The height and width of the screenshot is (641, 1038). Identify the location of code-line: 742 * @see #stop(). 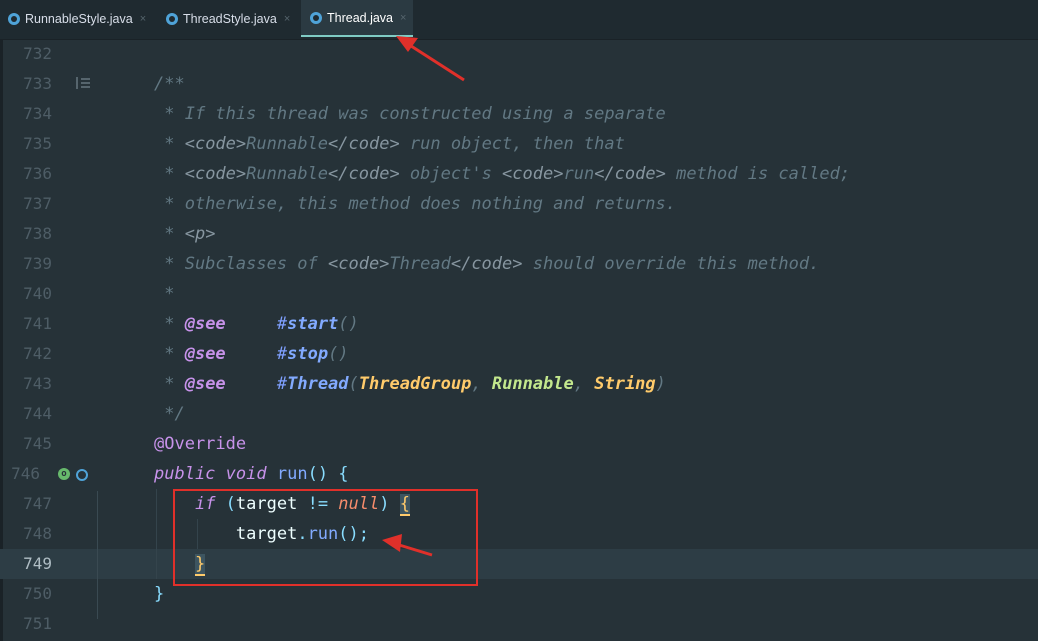
(519, 354).